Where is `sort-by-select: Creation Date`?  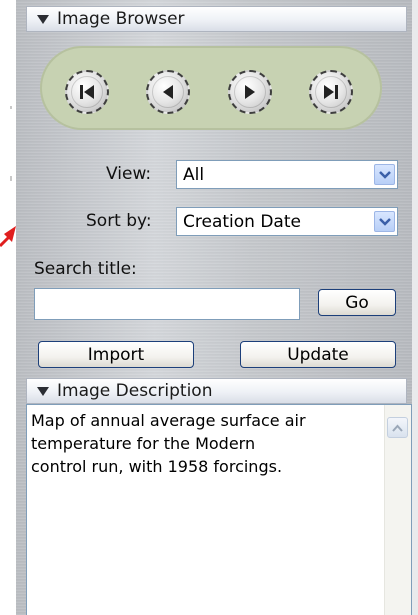
sort-by-select: Creation Date is located at coordinates (287, 221).